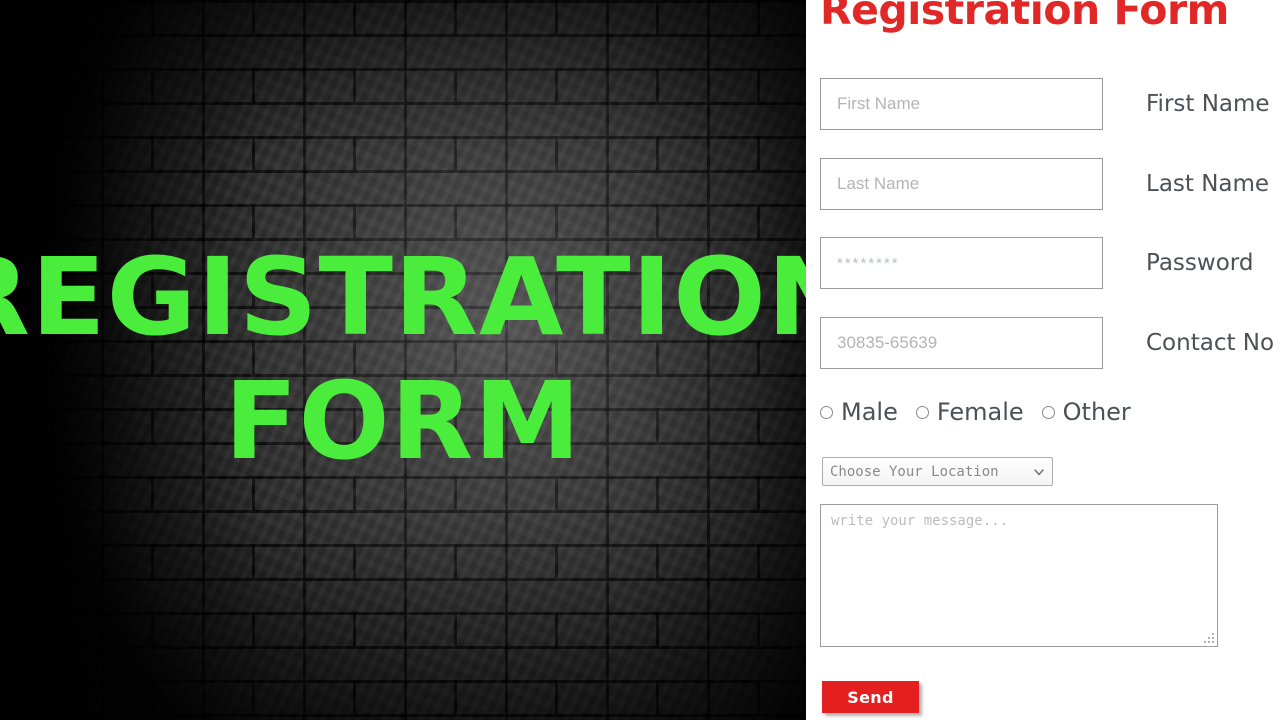 This screenshot has width=1280, height=720. I want to click on gender-option-female-label: Female, so click(980, 412).